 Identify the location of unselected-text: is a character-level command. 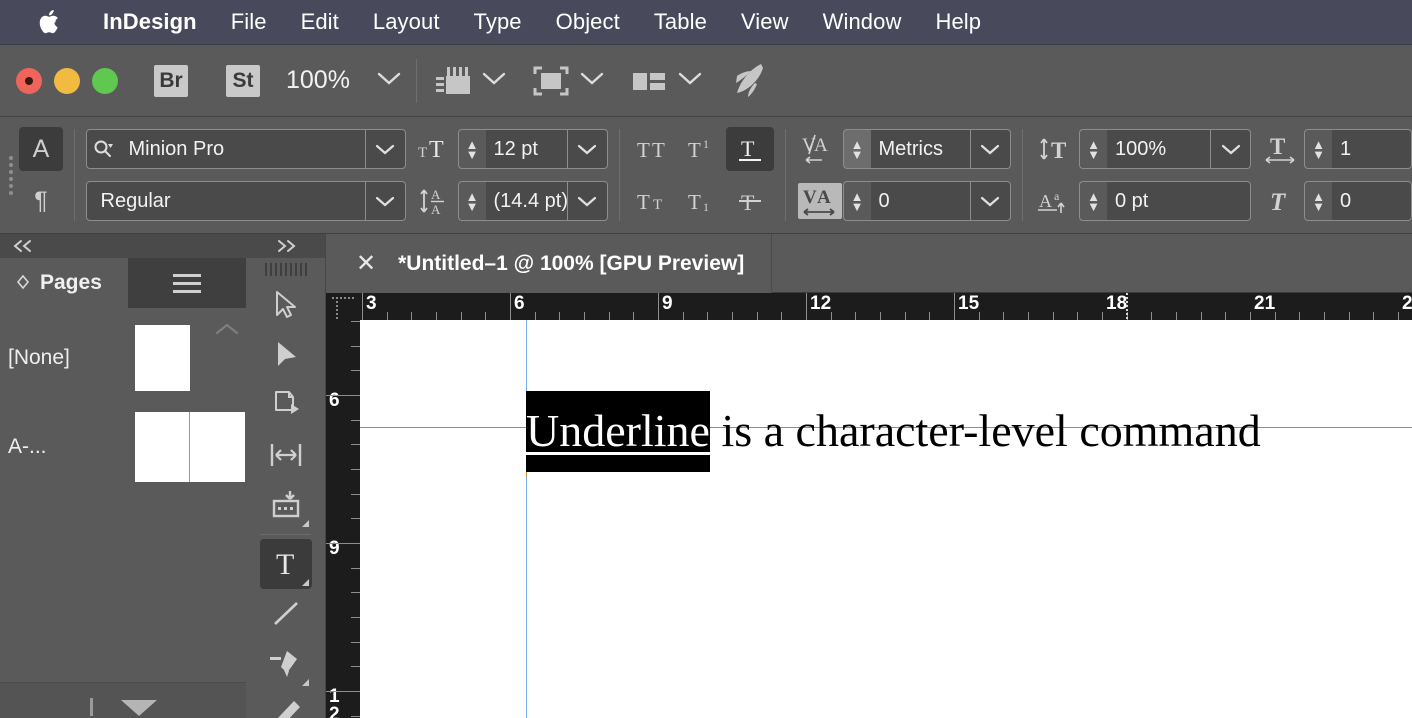
(985, 430).